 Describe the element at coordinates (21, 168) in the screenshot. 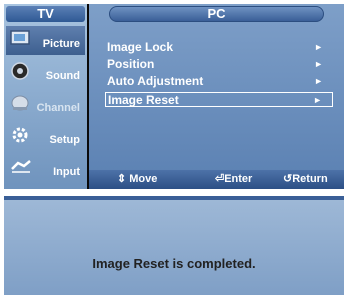

I see `input-icon` at that location.